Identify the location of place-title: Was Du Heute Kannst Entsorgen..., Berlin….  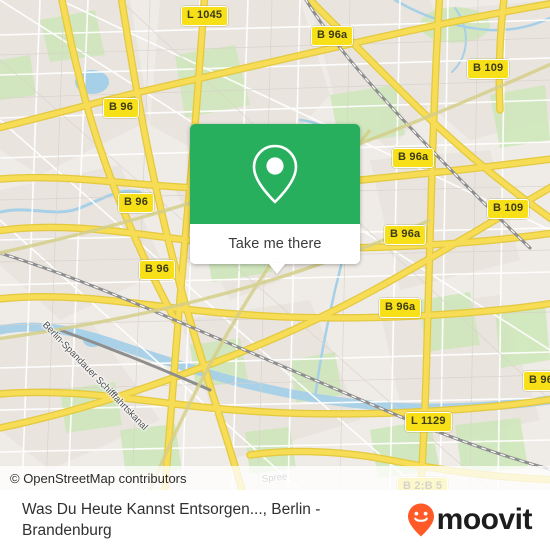
(171, 520).